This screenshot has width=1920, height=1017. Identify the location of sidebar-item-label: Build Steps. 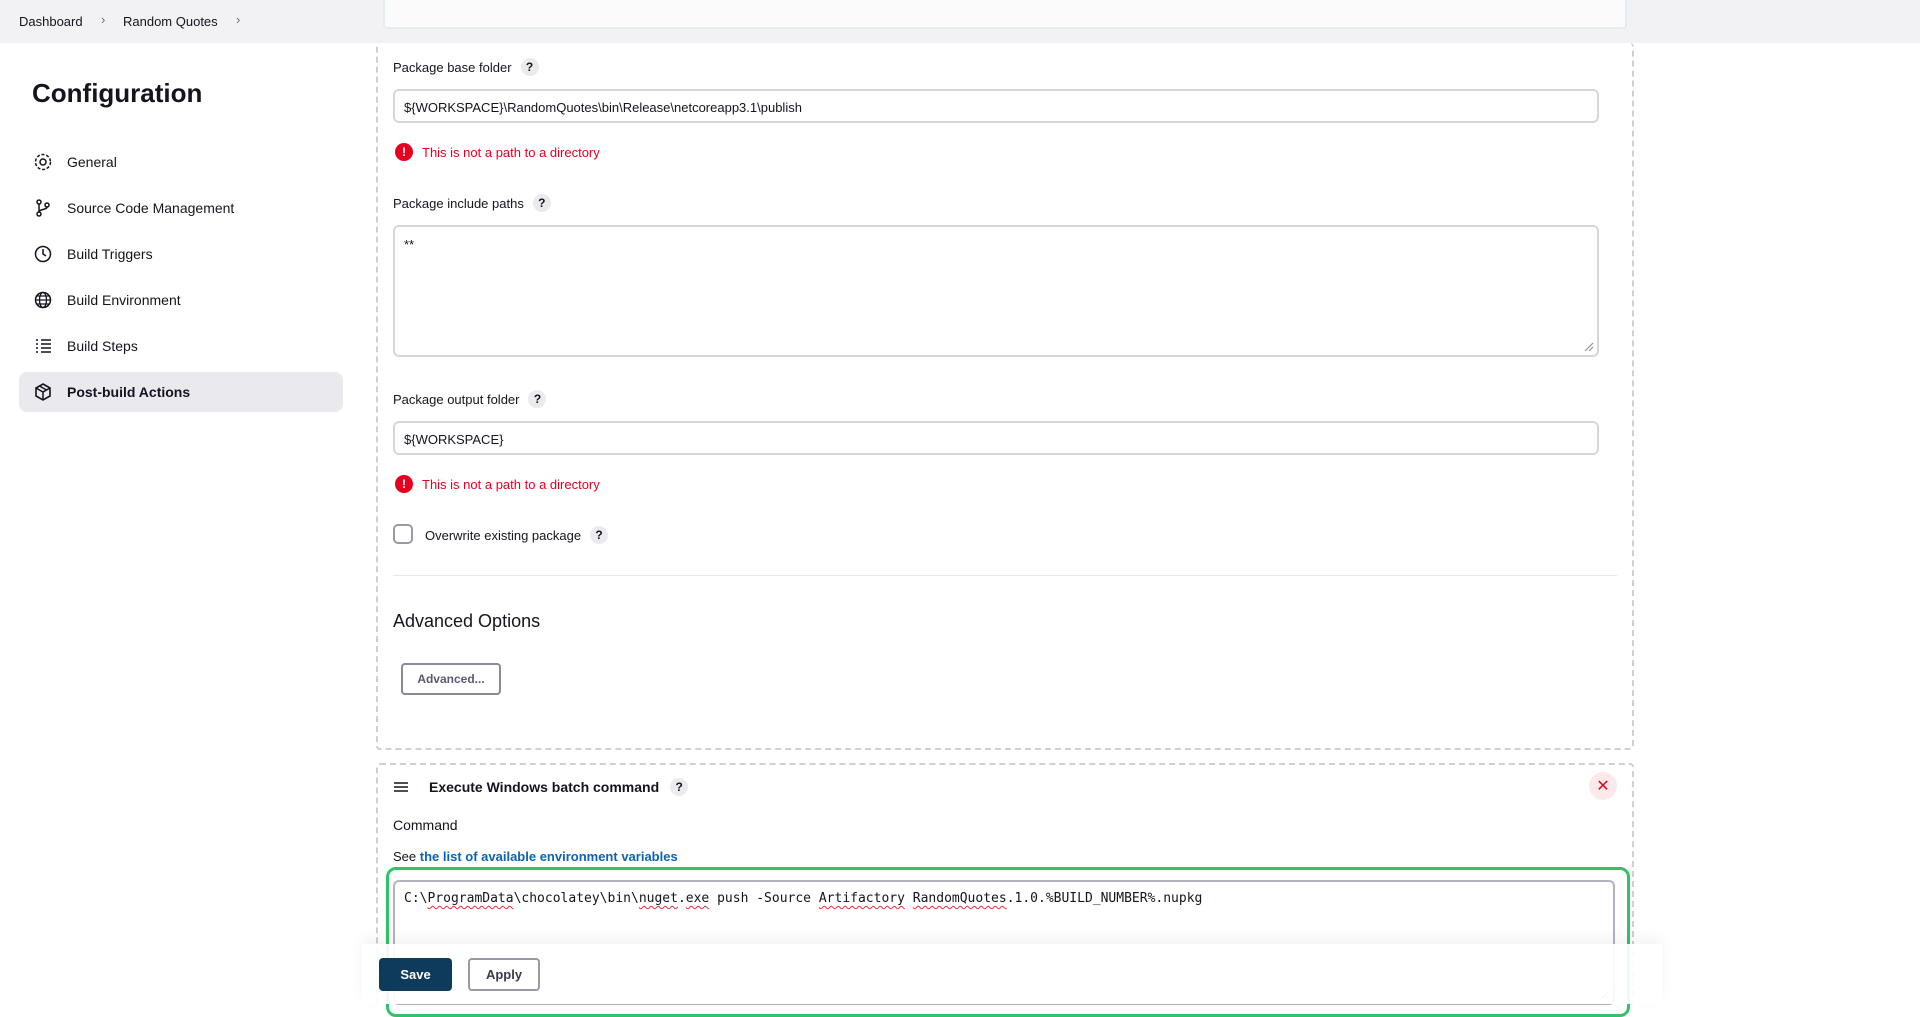
(102, 346).